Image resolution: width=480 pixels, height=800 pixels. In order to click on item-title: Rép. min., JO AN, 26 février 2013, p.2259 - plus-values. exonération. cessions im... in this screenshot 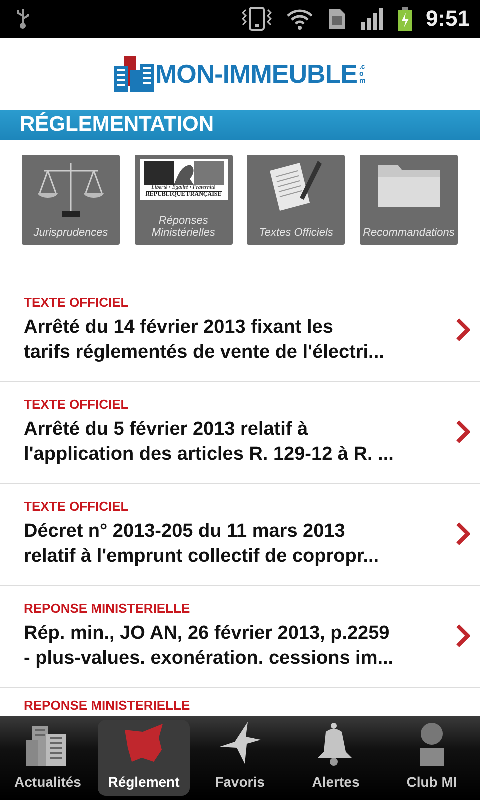, I will do `click(209, 646)`.